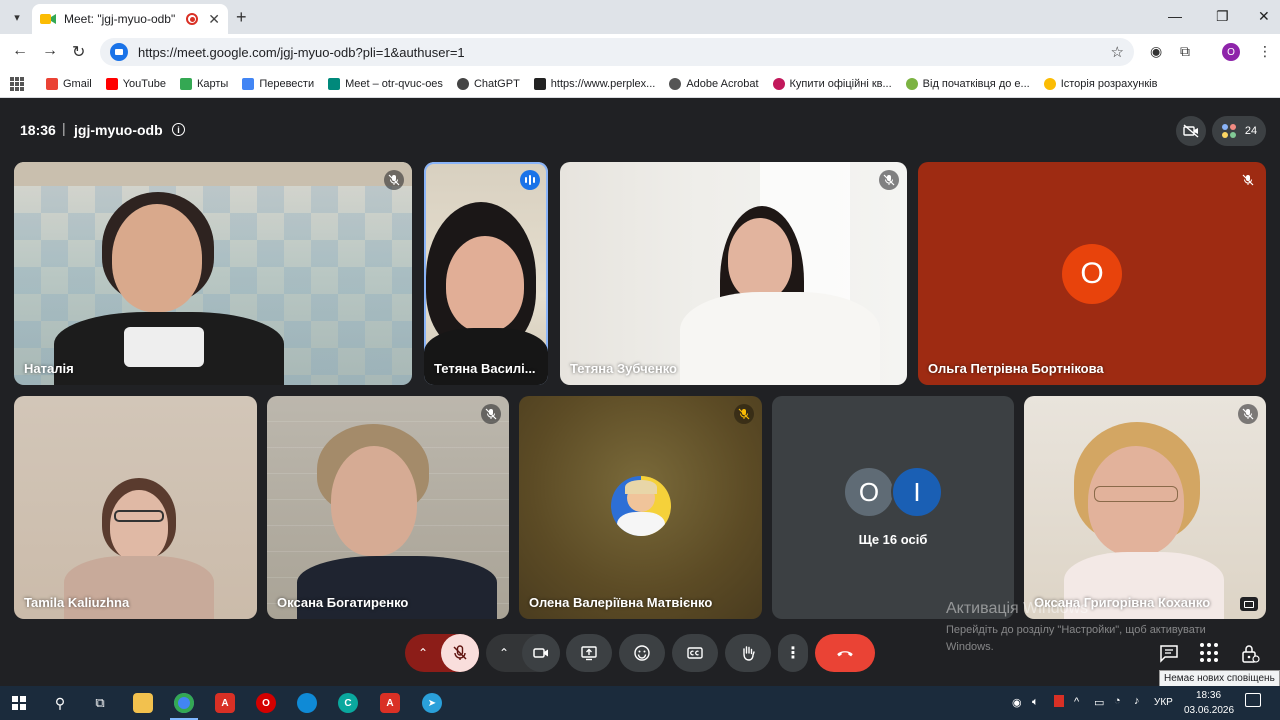  I want to click on chrome-icon, so click(184, 703).